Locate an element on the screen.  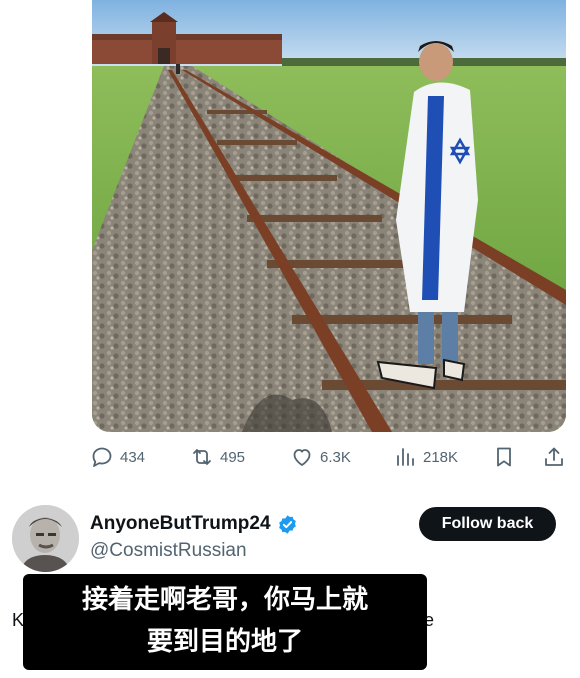
avatar-image is located at coordinates (45, 538).